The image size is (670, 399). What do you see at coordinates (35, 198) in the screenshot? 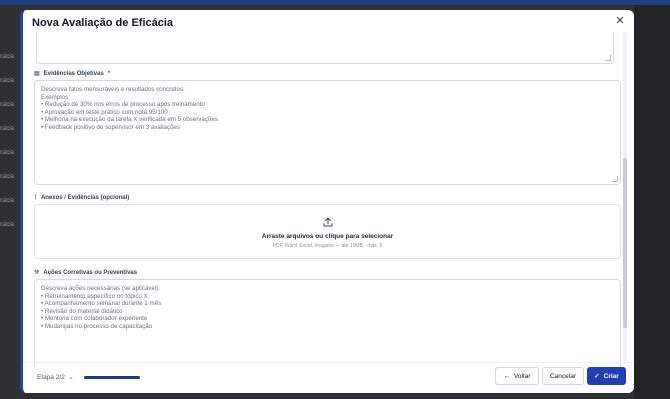
I see `paperclip-icon: ⌇` at bounding box center [35, 198].